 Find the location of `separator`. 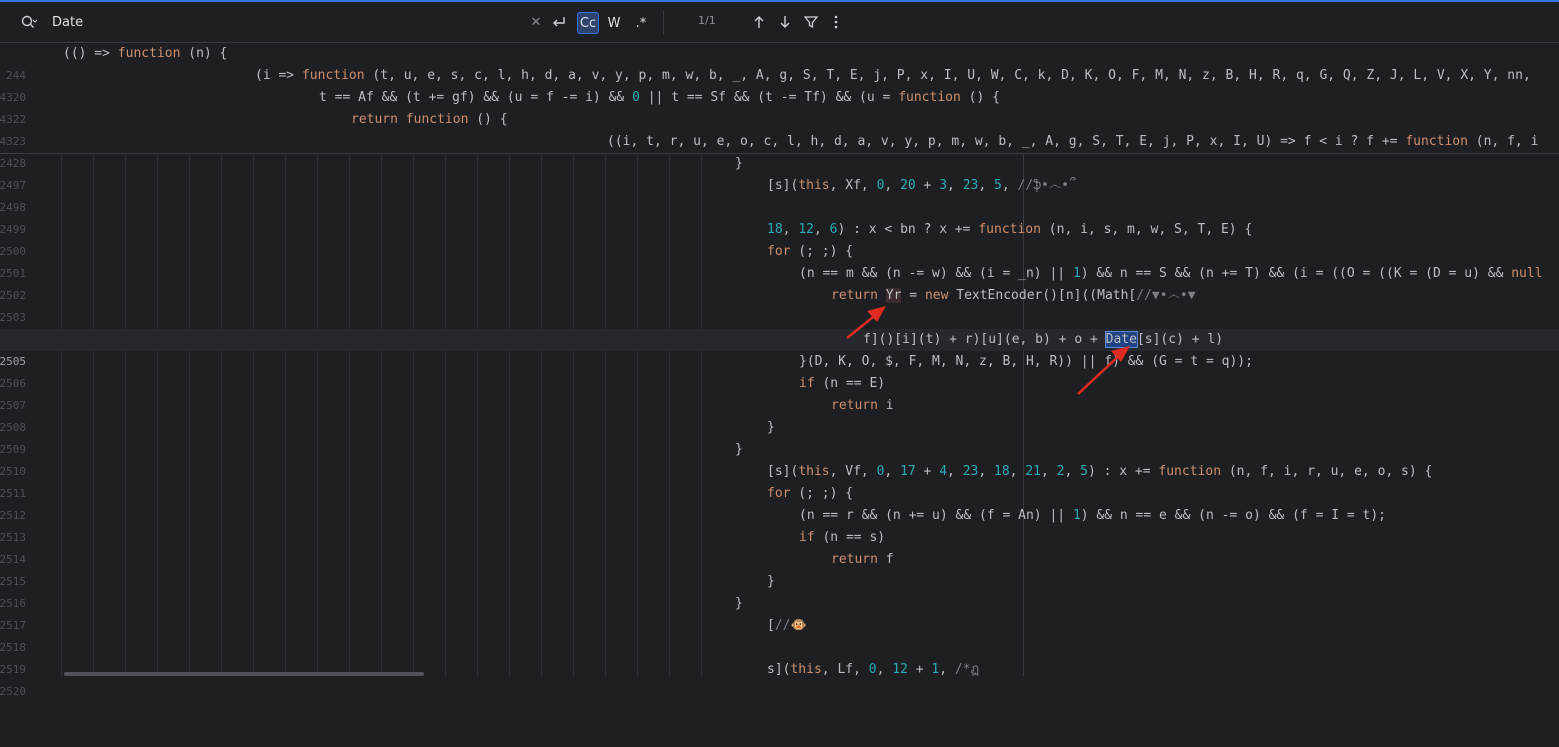

separator is located at coordinates (663, 23).